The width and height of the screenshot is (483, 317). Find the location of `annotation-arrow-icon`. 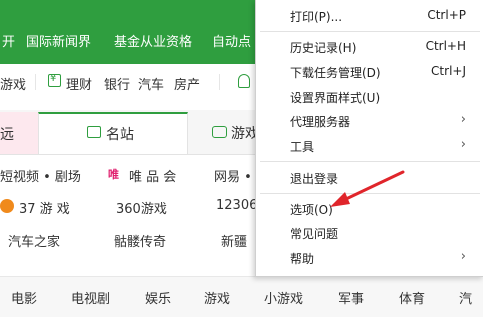

annotation-arrow-icon is located at coordinates (367, 188).